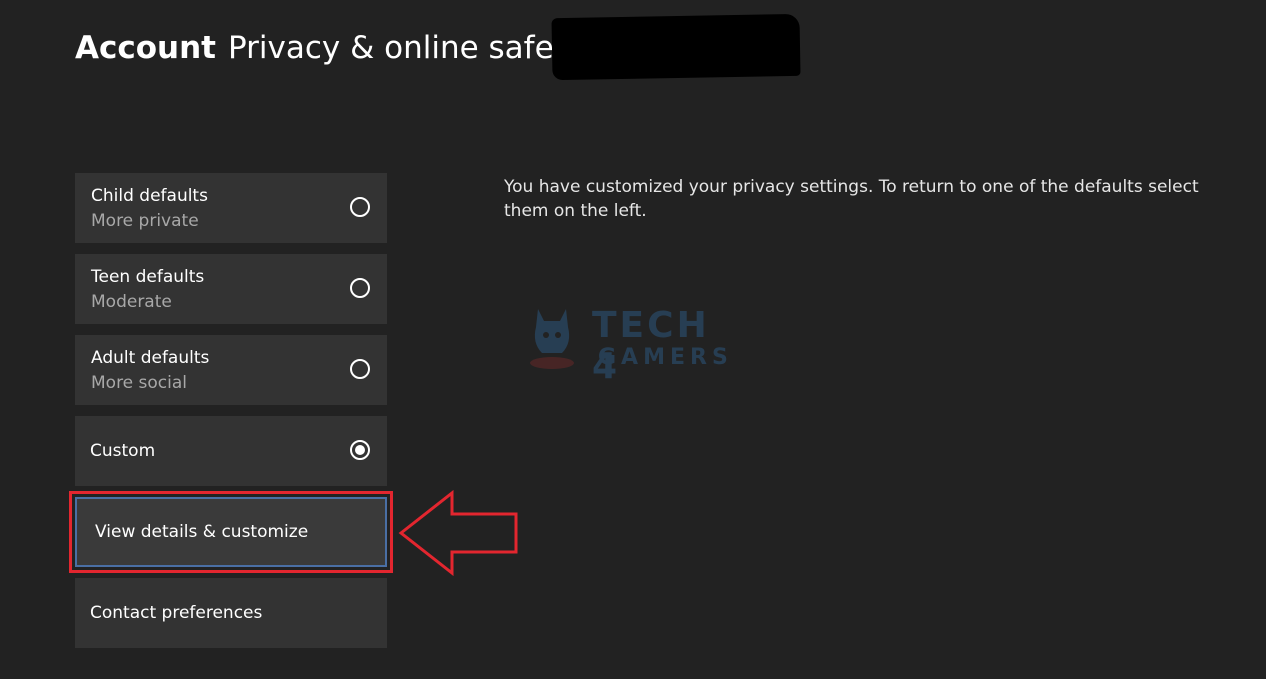 The height and width of the screenshot is (679, 1266). What do you see at coordinates (231, 370) in the screenshot?
I see `option-adult-defaults: Adult defaults More social` at bounding box center [231, 370].